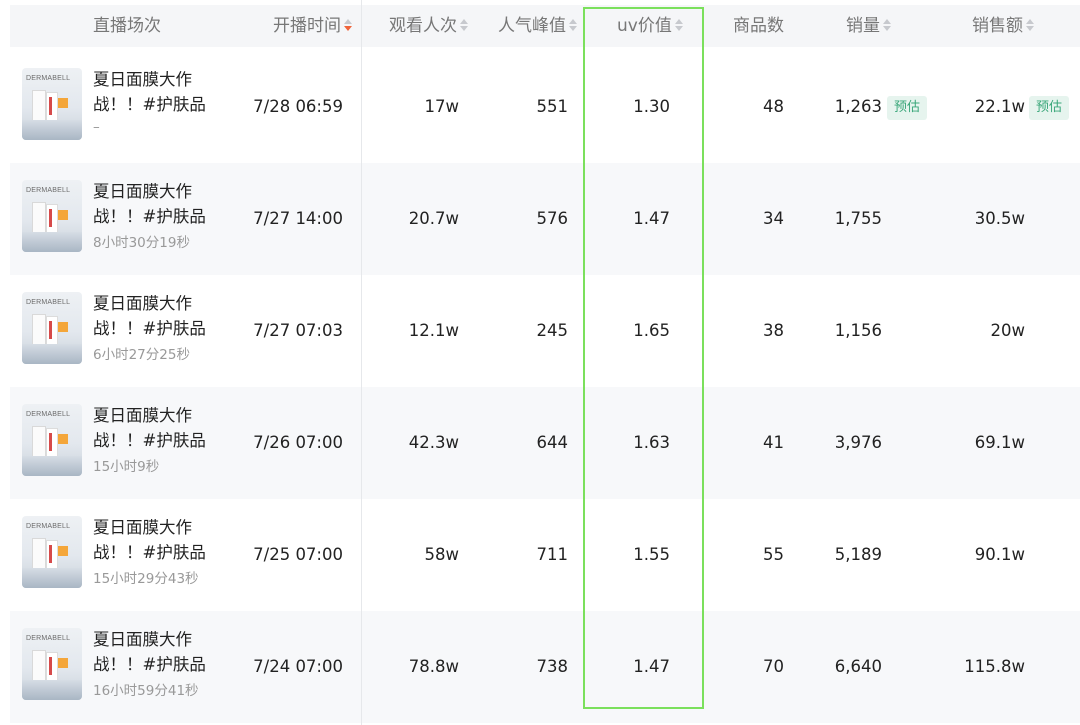 This screenshot has width=1080, height=725. Describe the element at coordinates (298, 106) in the screenshot. I see `start-time: 7/28 06:59` at that location.